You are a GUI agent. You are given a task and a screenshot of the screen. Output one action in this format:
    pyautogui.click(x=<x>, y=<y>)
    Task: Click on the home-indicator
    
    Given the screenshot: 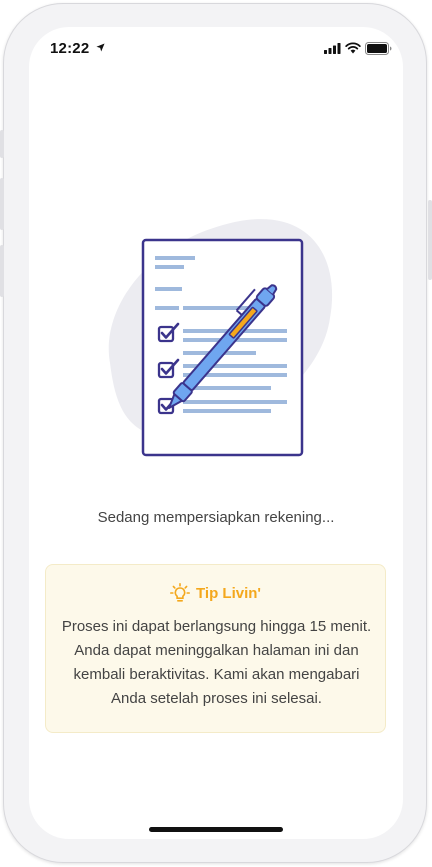 What is the action you would take?
    pyautogui.click(x=216, y=829)
    